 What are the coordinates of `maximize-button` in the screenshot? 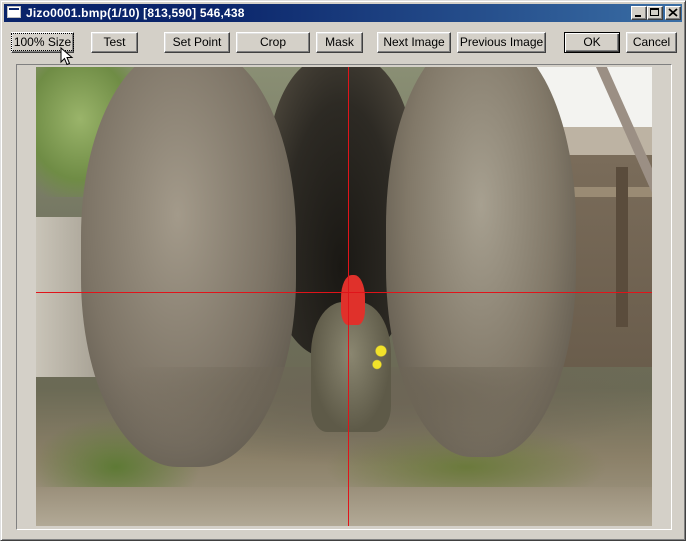 It's located at (655, 13).